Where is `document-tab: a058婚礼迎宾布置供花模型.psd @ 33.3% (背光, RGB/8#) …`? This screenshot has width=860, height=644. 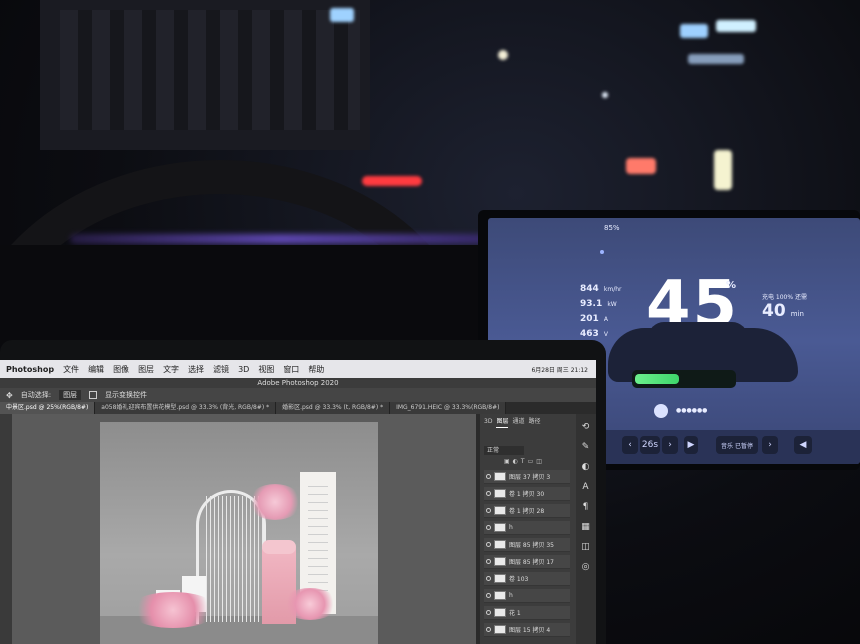 document-tab: a058婚礼迎宾布置供花模型.psd @ 33.3% (背光, RGB/8#) … is located at coordinates (186, 408).